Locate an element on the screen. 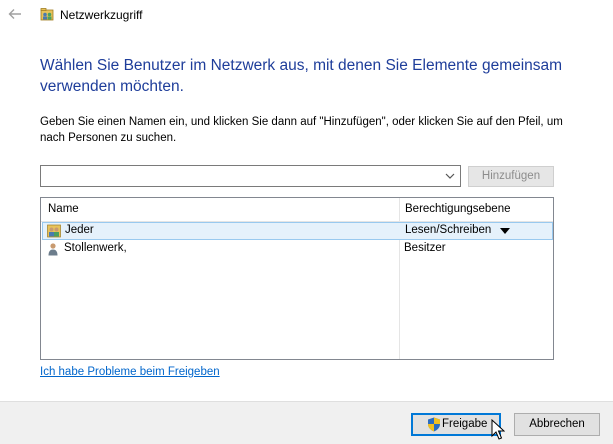 Image resolution: width=613 pixels, height=444 pixels. chevron-down-icon is located at coordinates (450, 176).